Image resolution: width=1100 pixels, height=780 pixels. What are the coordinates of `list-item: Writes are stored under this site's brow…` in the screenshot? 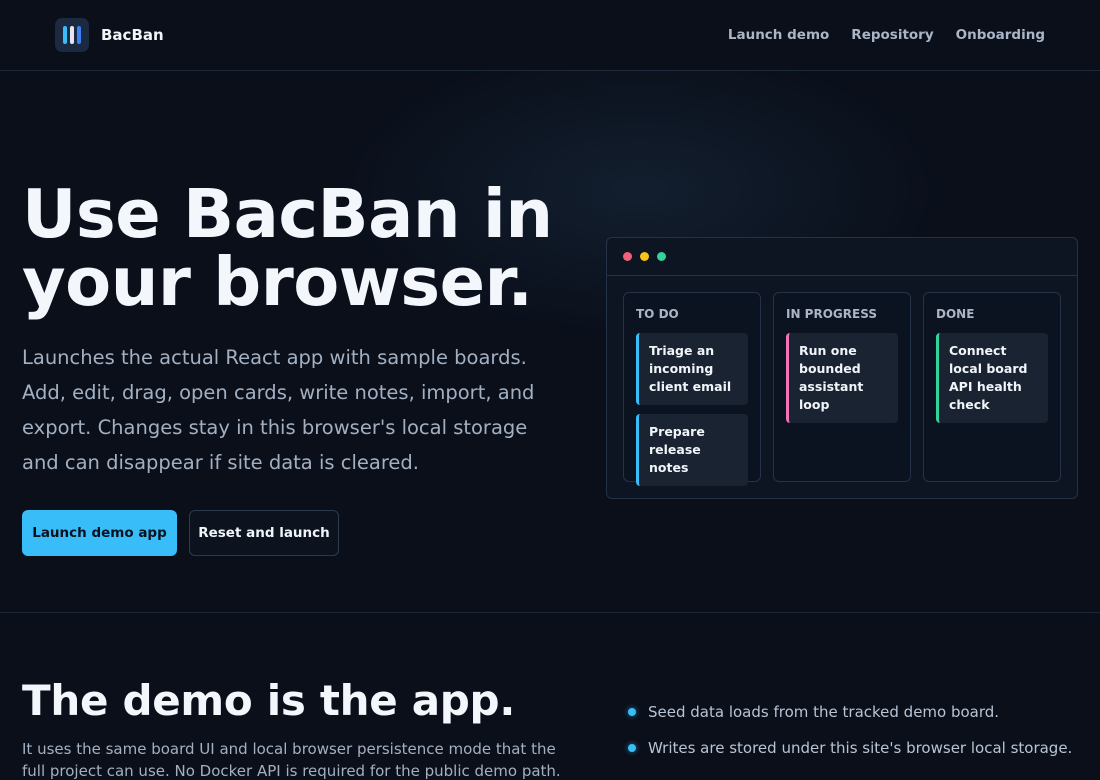 It's located at (850, 748).